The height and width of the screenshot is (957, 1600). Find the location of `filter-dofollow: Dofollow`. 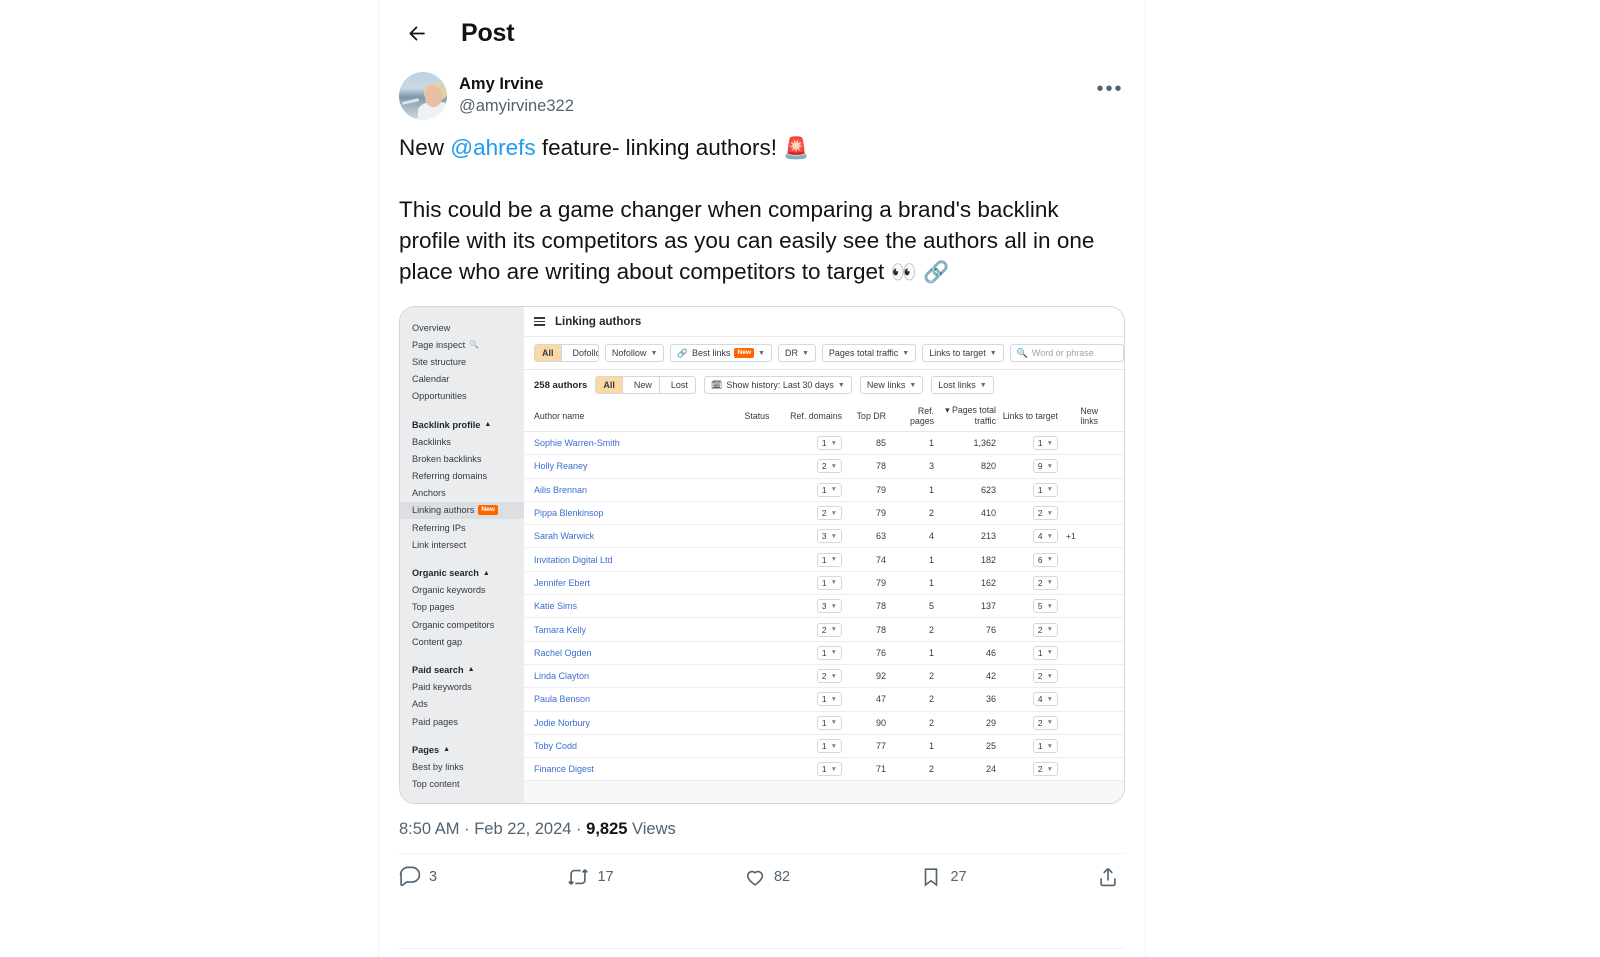

filter-dofollow: Dofollow is located at coordinates (582, 353).